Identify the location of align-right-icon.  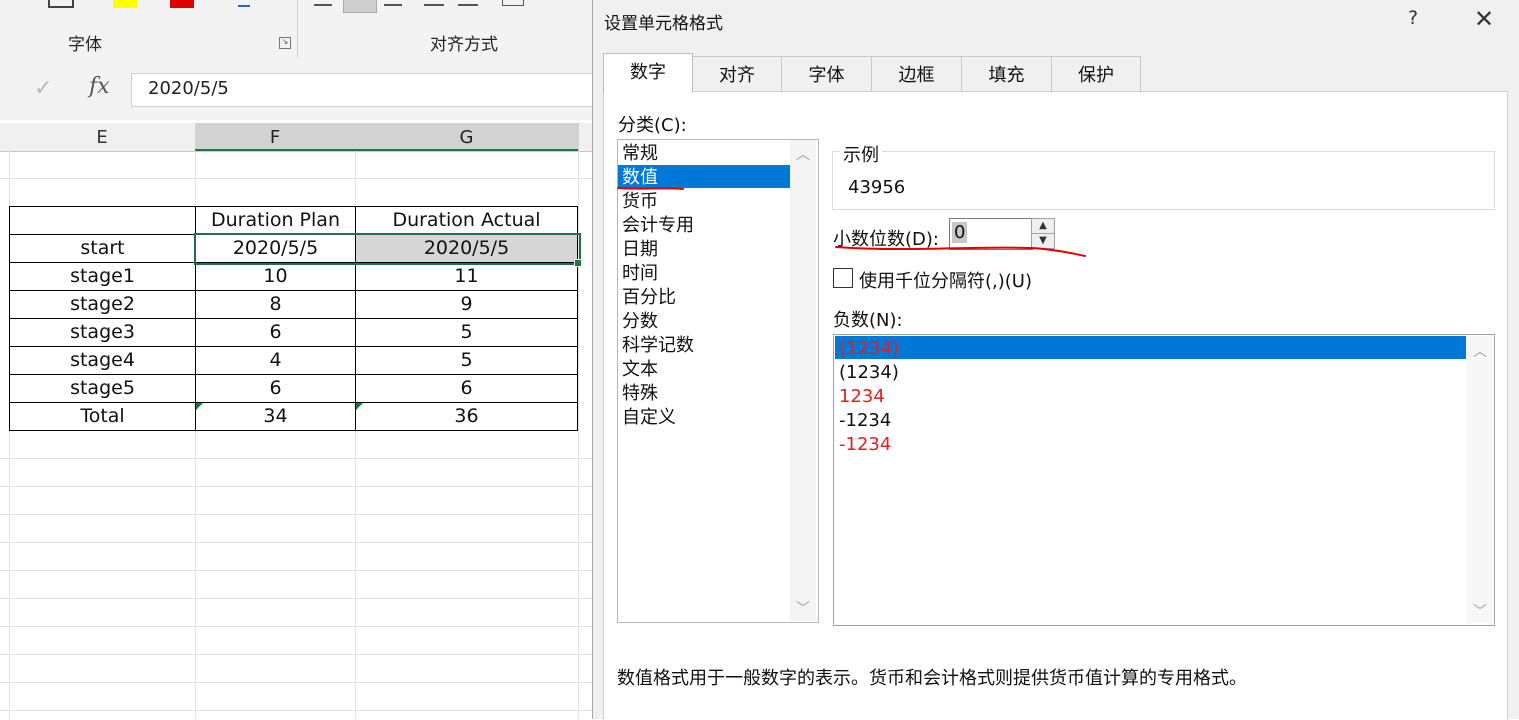
(393, 3).